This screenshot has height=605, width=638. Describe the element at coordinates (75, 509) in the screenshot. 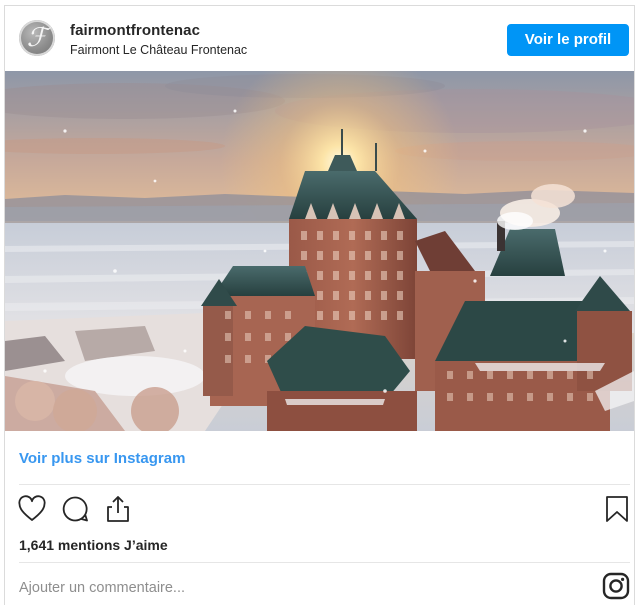

I see `comment-bubble-icon` at that location.